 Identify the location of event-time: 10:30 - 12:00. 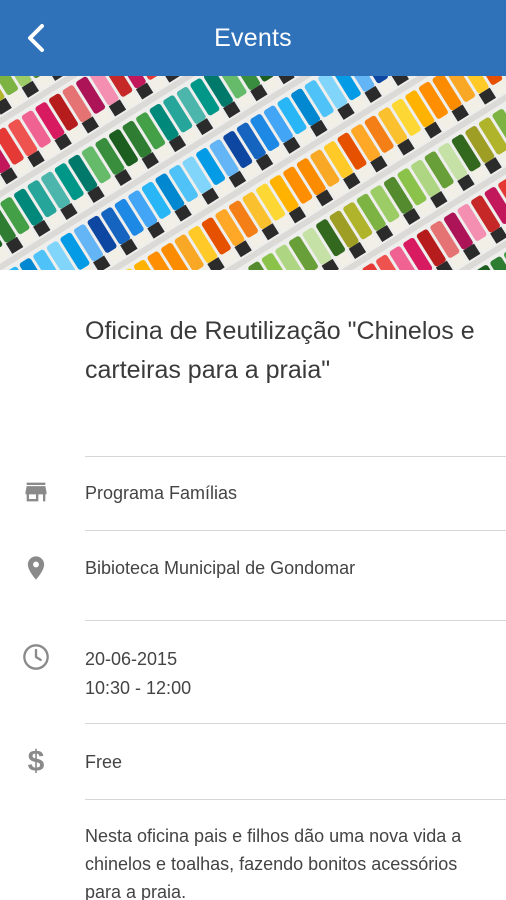
(138, 688).